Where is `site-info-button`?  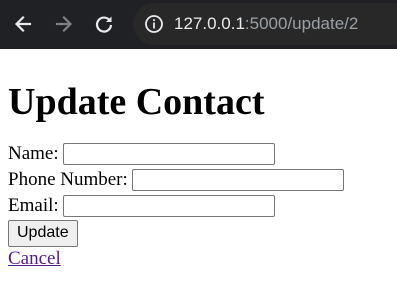
site-info-button is located at coordinates (154, 24).